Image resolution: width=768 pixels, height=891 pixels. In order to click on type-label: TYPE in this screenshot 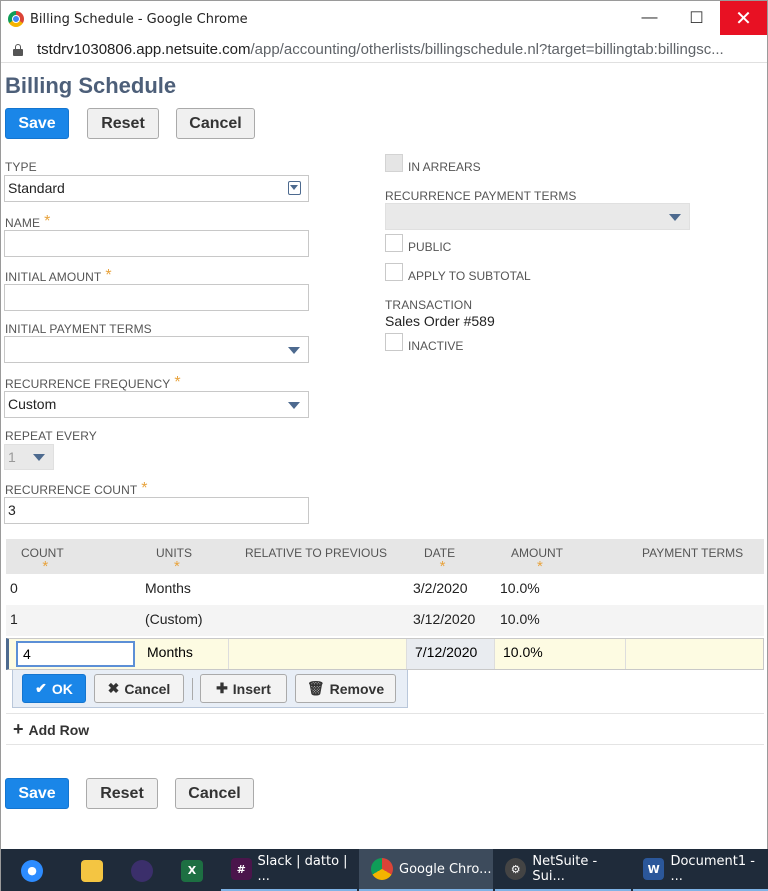, I will do `click(21, 167)`.